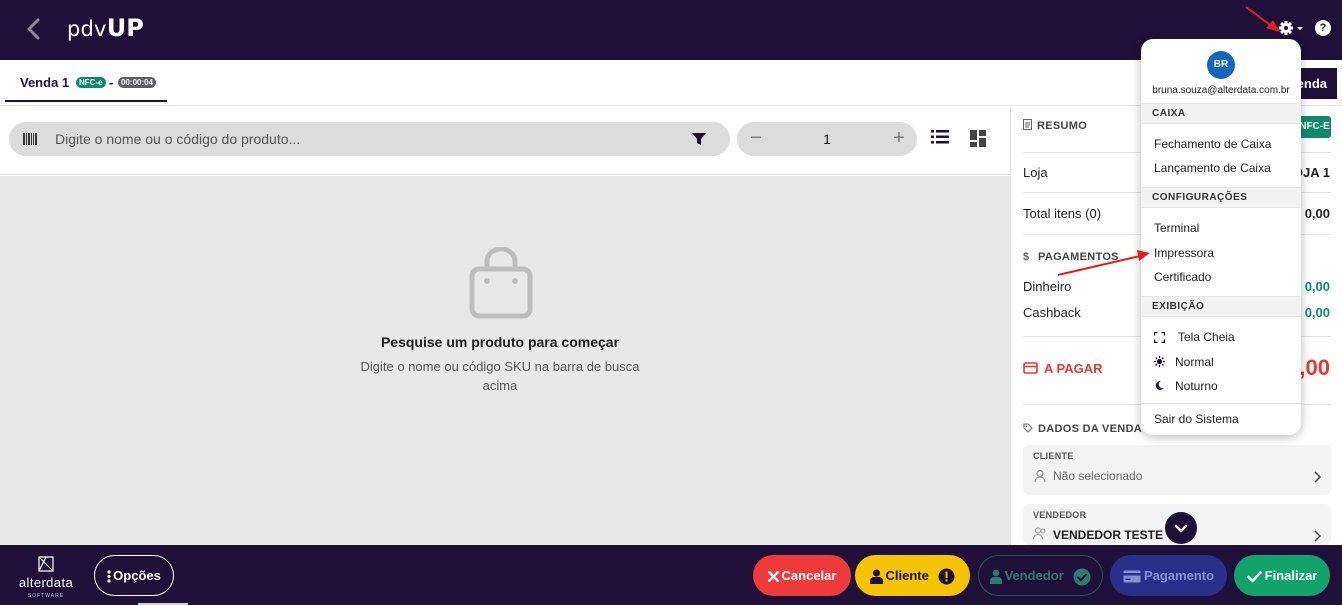 The image size is (1342, 605). I want to click on tag-icon, so click(1028, 428).